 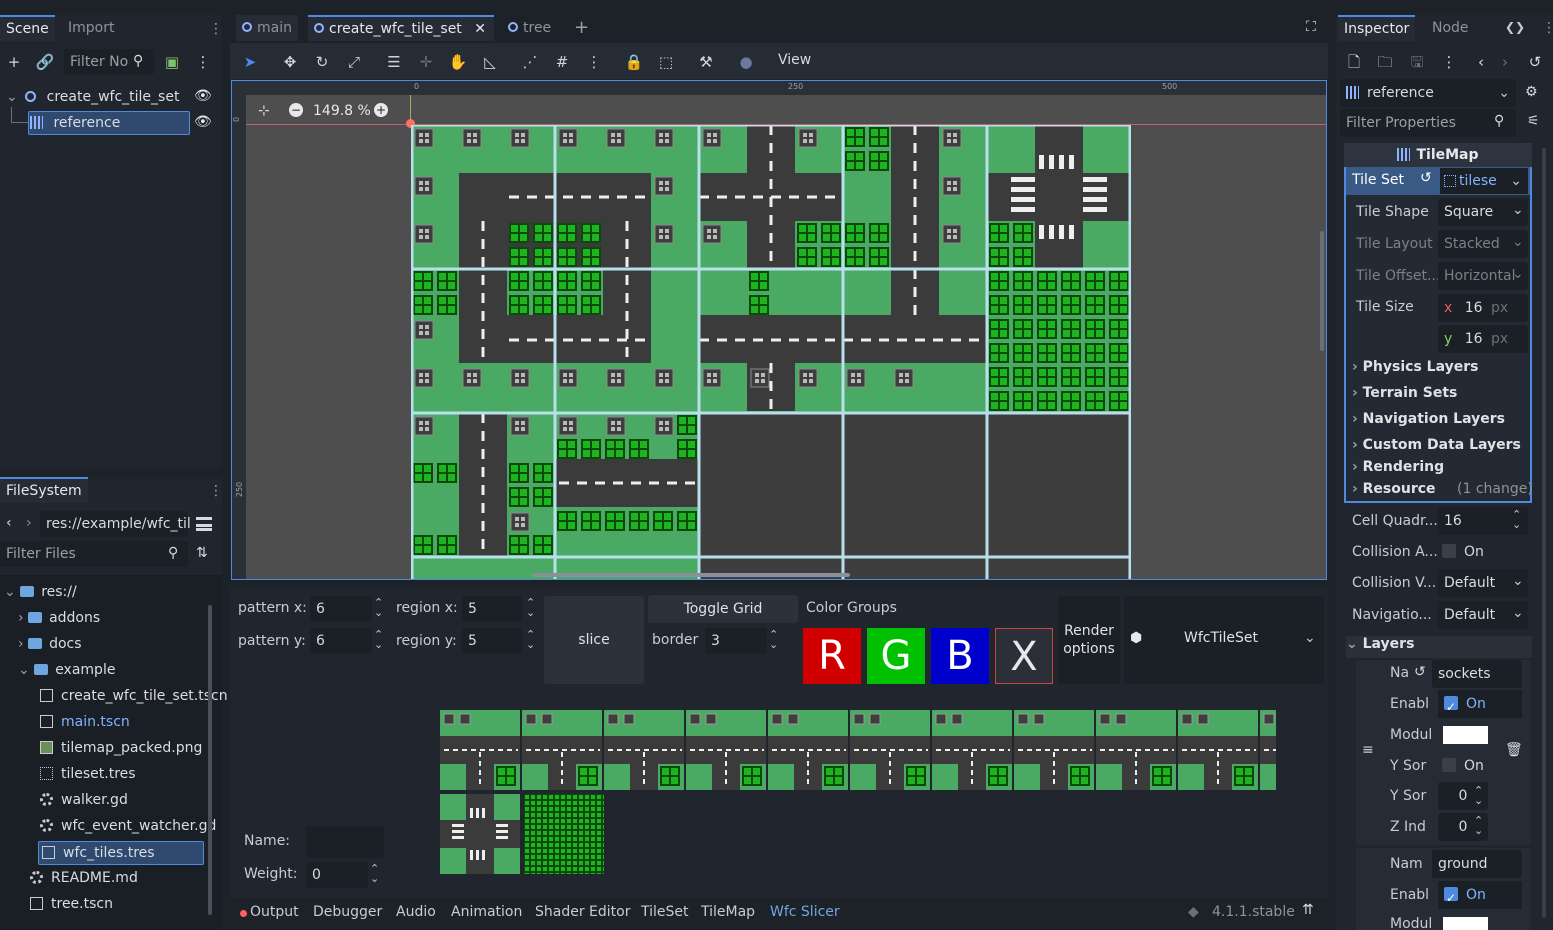 I want to click on tab-output: Output, so click(x=274, y=912).